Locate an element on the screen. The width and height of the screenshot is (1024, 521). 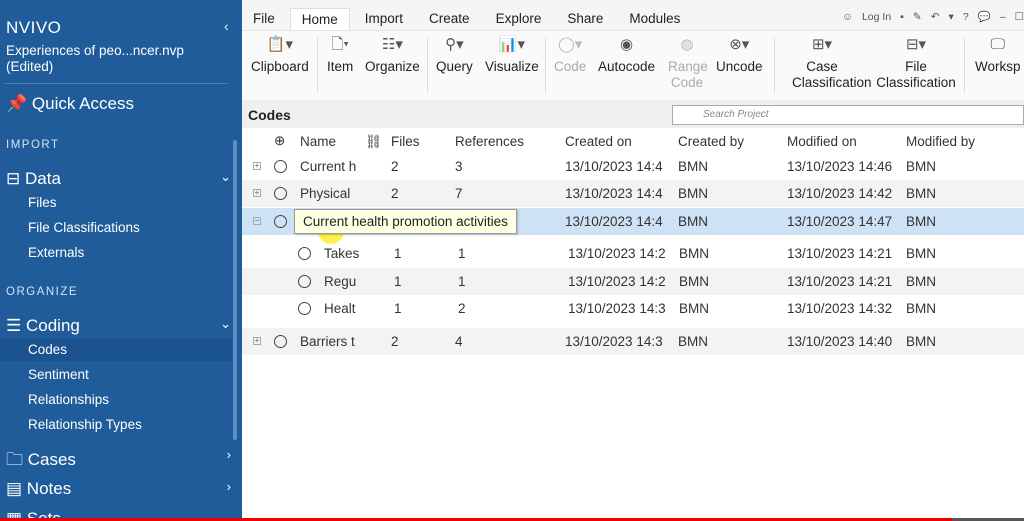
organize-button: ☷▾ Organize is located at coordinates (392, 56).